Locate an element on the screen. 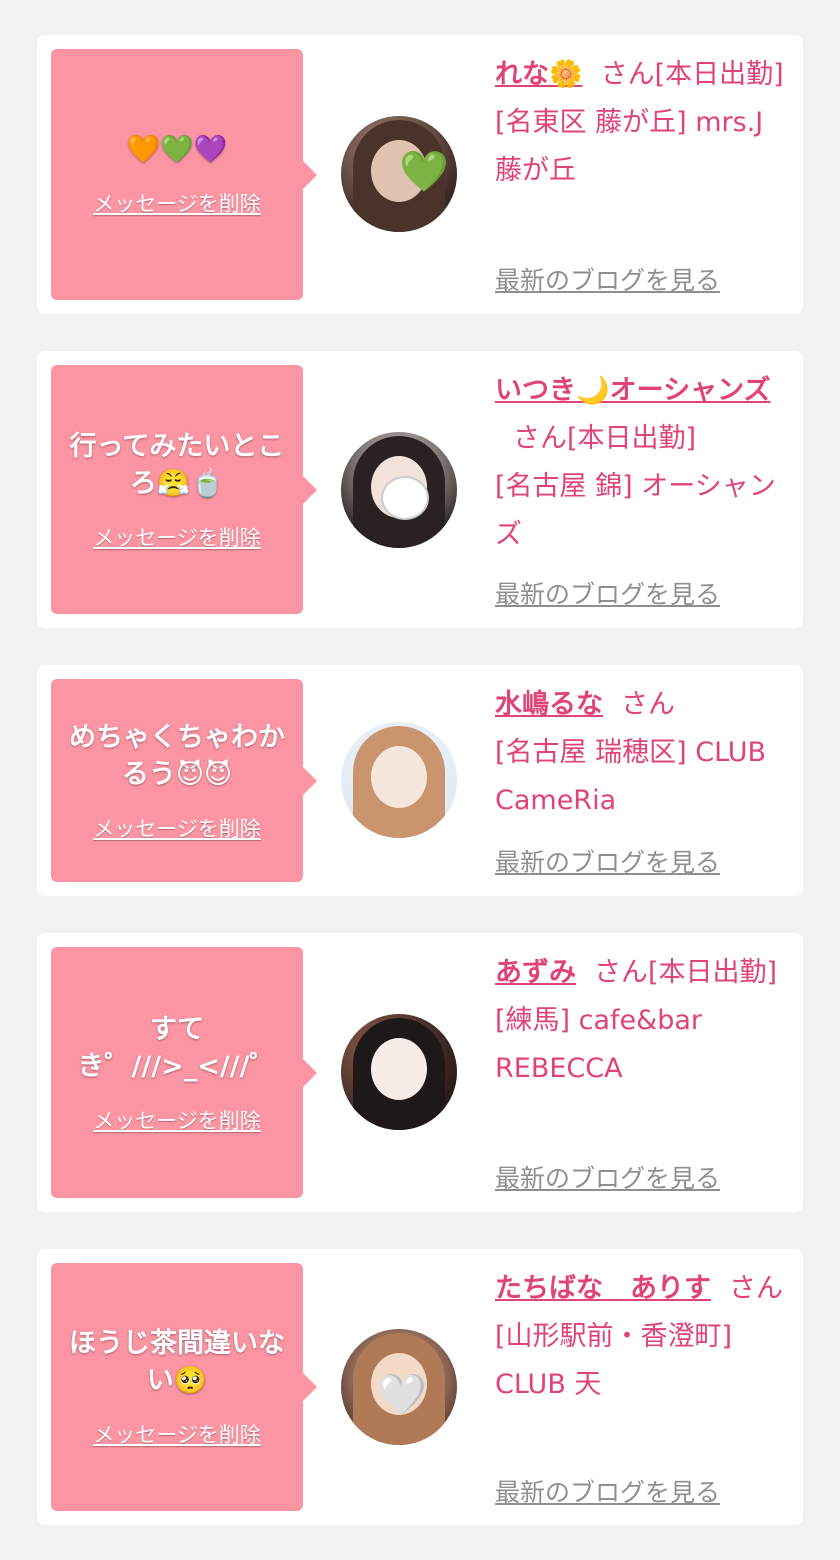  shop-label: [名古屋 錦] オーシャンズ is located at coordinates (635, 510).